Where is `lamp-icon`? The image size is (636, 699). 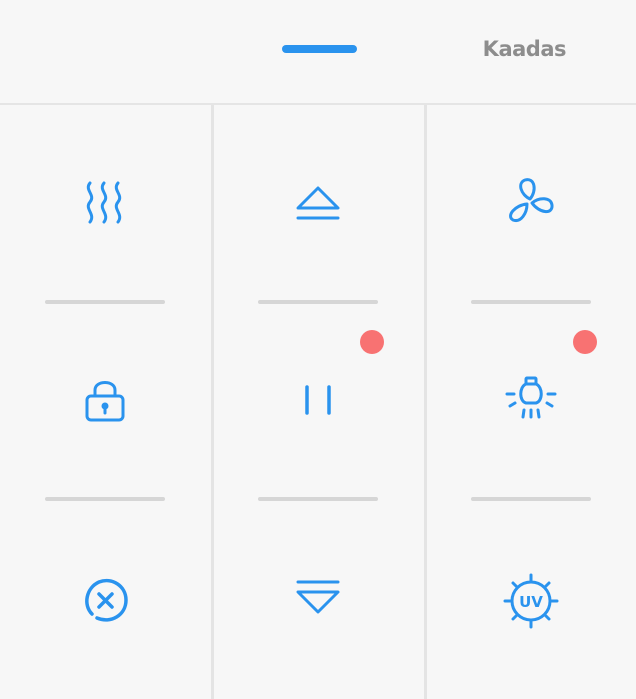 lamp-icon is located at coordinates (531, 397).